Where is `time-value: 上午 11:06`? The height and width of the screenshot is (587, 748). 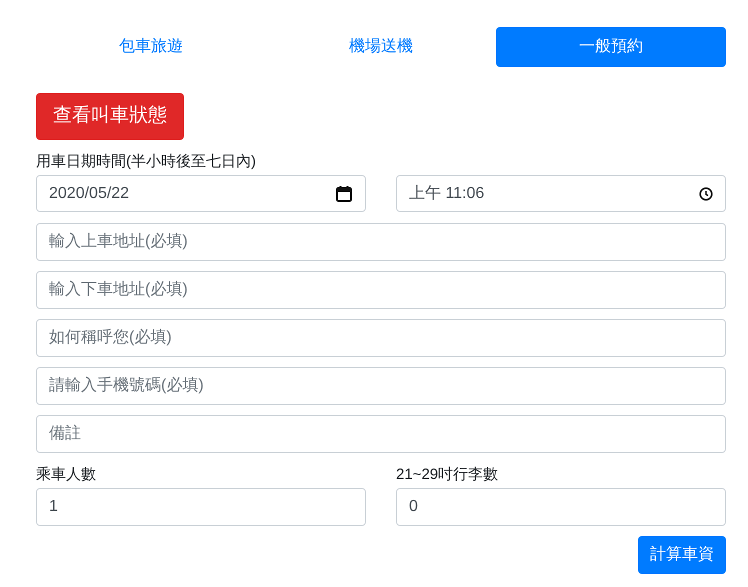 time-value: 上午 11:06 is located at coordinates (446, 194).